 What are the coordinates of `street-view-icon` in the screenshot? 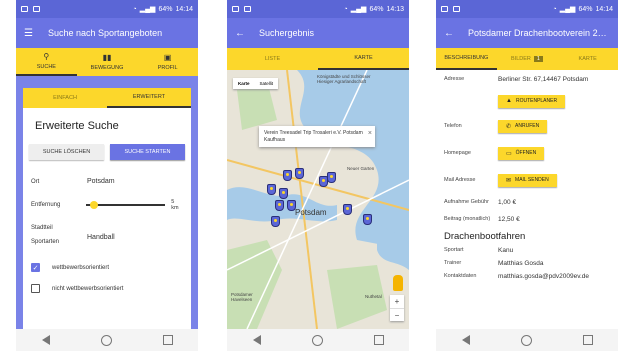 It's located at (398, 283).